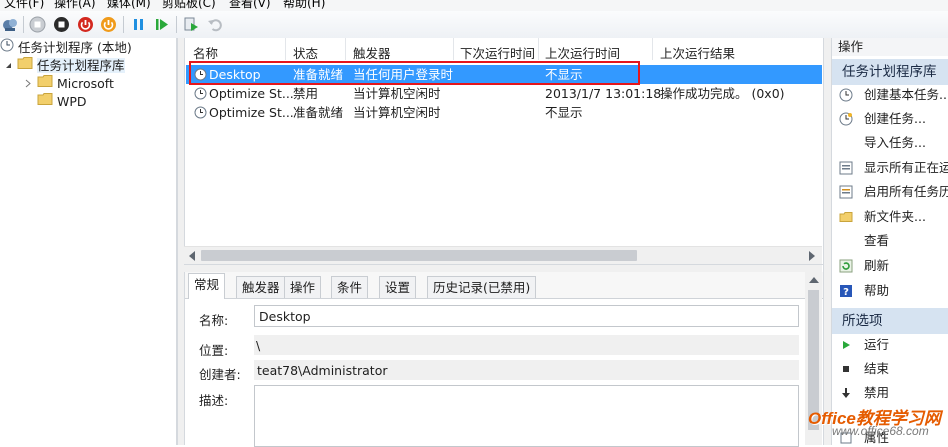 Image resolution: width=948 pixels, height=447 pixels. I want to click on author-value: teat78\Administrator, so click(322, 370).